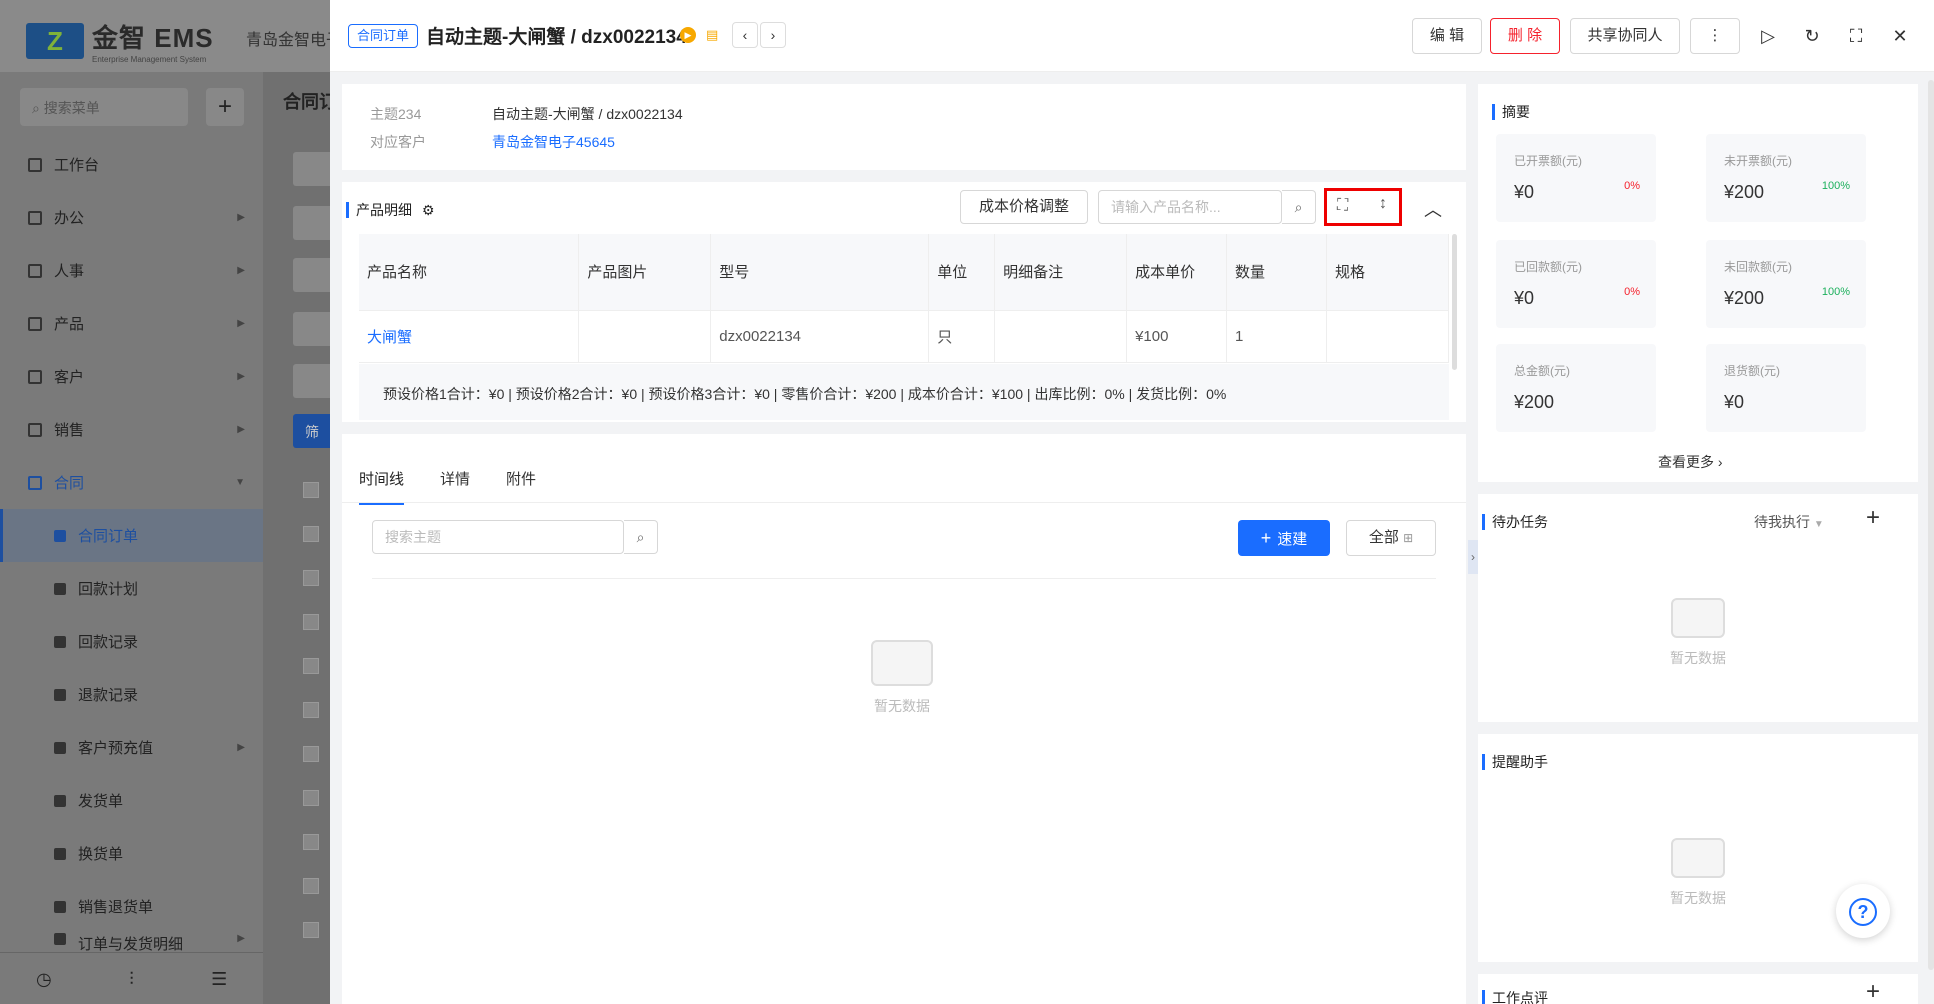  Describe the element at coordinates (820, 272) in the screenshot. I see `column-header: 型号` at that location.